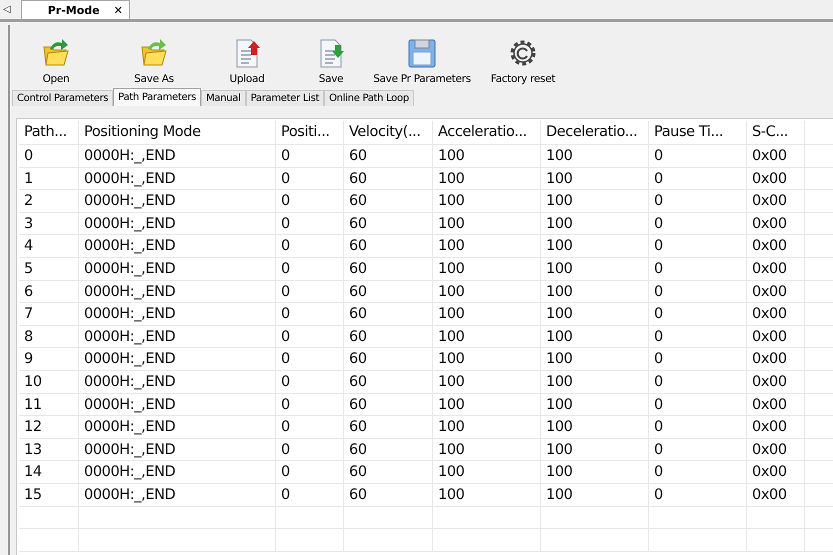 Image resolution: width=833 pixels, height=555 pixels. I want to click on tab-title: Pr-Mode, so click(74, 10).